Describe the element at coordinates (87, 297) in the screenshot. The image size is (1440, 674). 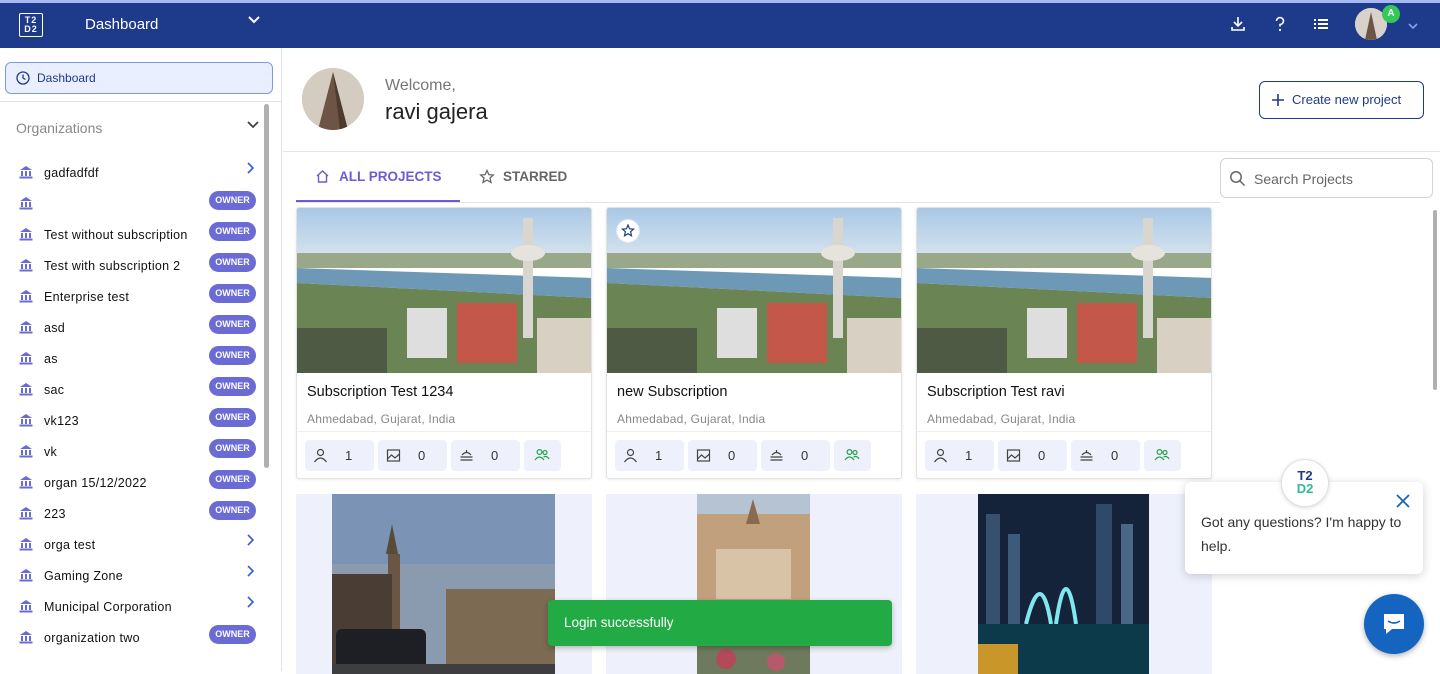
I see `organization-name: Enterprise test` at that location.